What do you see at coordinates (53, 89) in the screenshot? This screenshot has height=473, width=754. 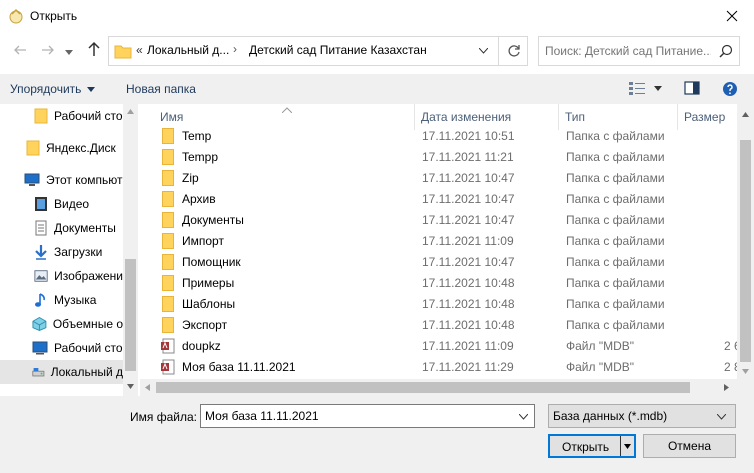 I see `organize-button: Упорядочить` at bounding box center [53, 89].